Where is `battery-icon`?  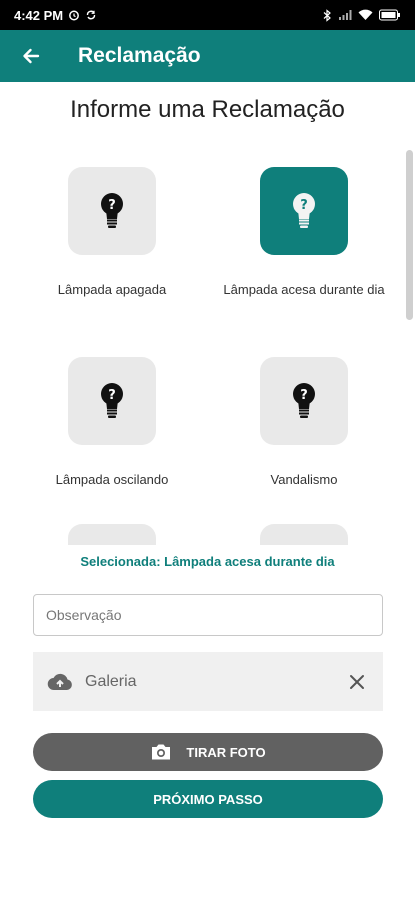 battery-icon is located at coordinates (390, 15).